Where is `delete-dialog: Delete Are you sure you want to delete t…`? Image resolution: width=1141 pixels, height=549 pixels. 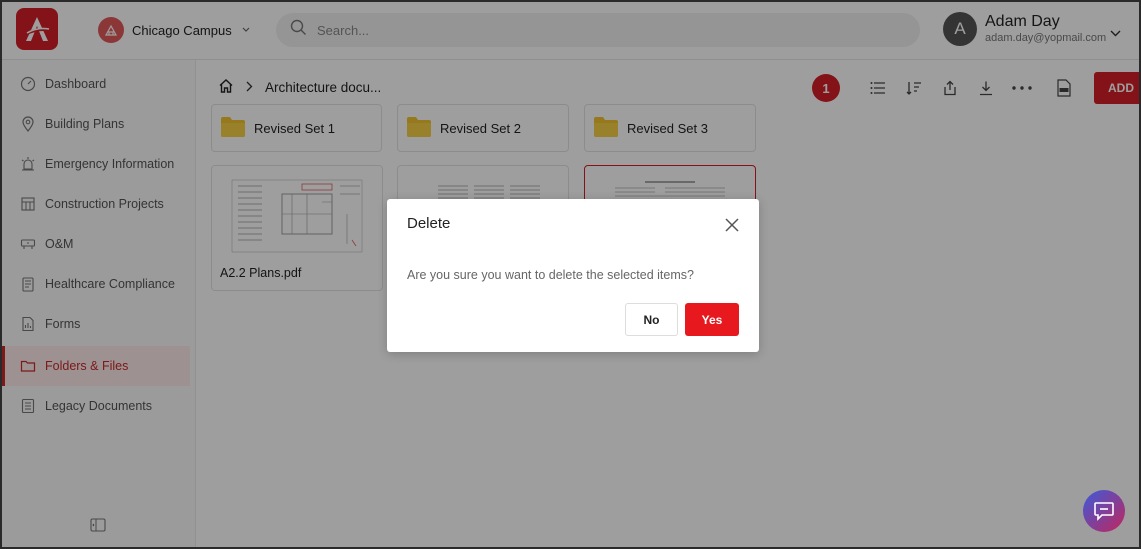
delete-dialog: Delete Are you sure you want to delete t… is located at coordinates (573, 275).